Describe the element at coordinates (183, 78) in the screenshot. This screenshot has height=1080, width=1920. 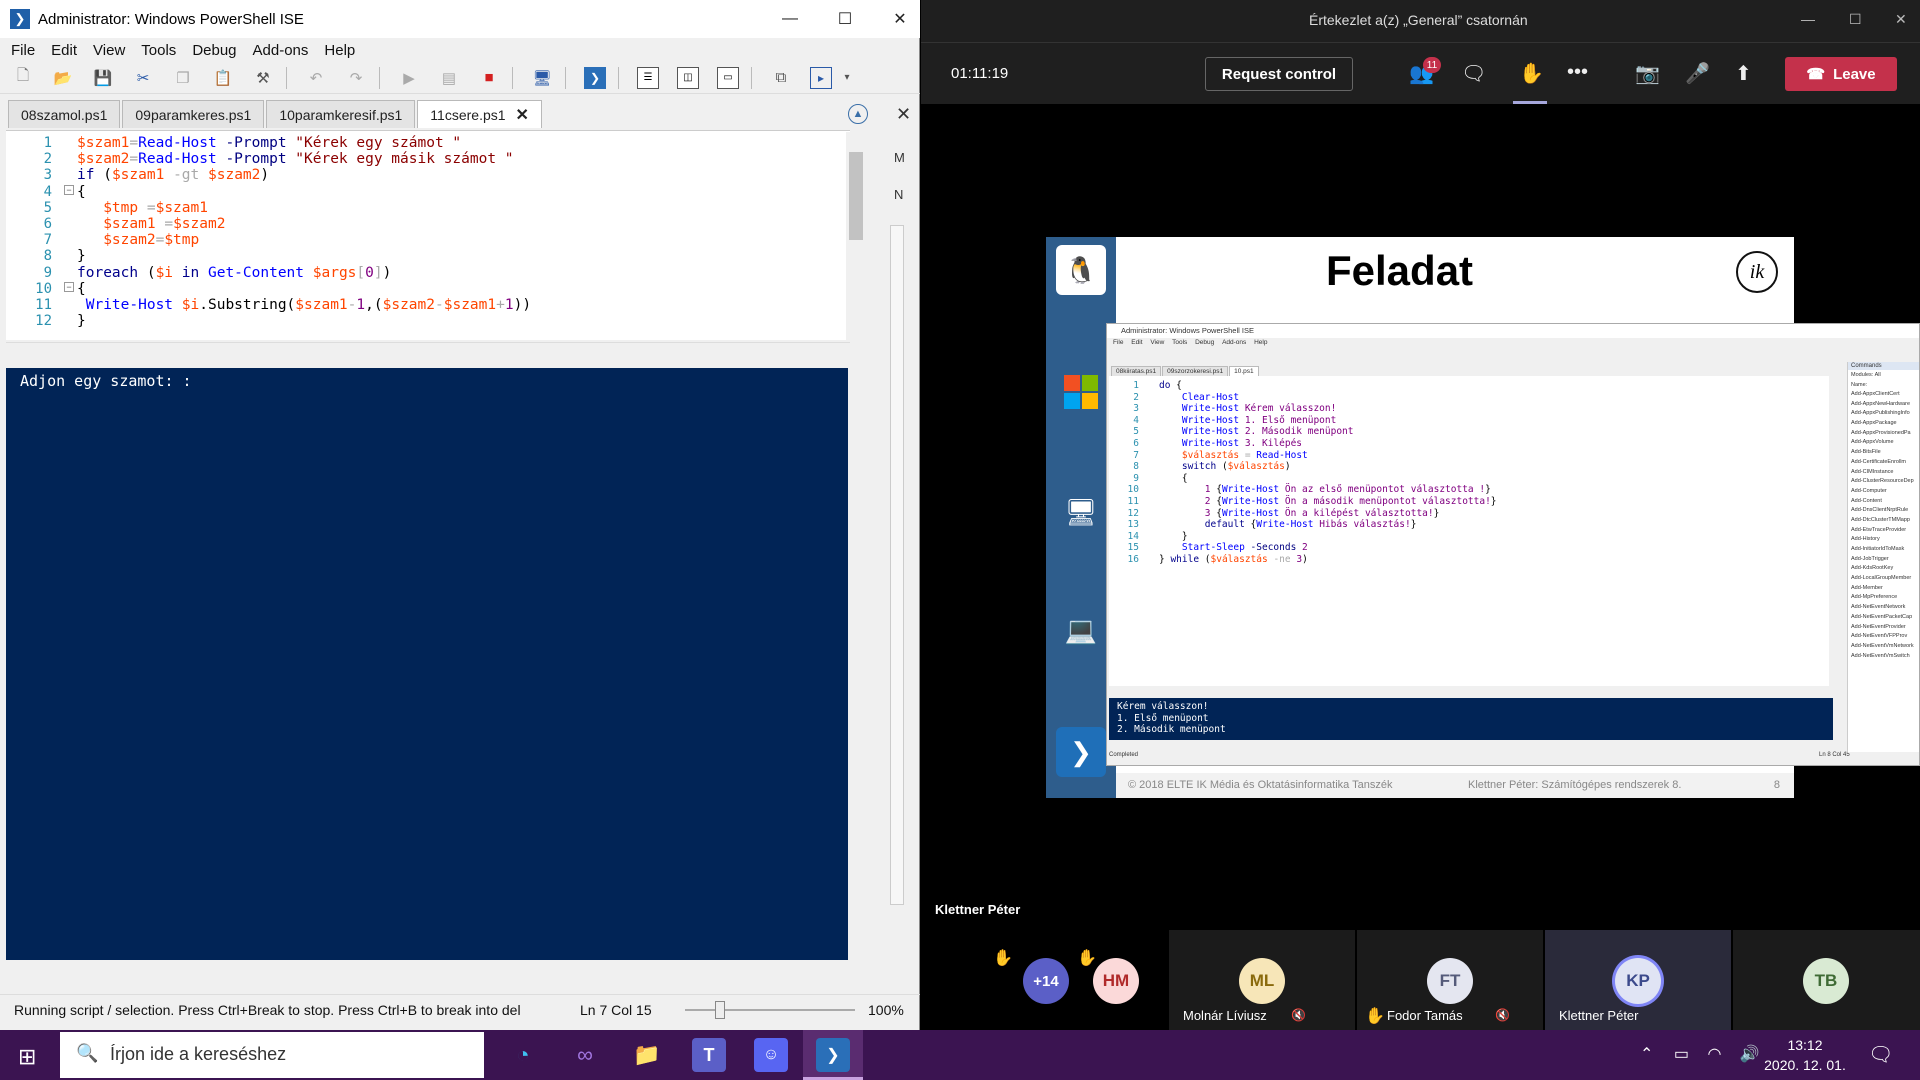
I see `copy-icon: ❐` at that location.